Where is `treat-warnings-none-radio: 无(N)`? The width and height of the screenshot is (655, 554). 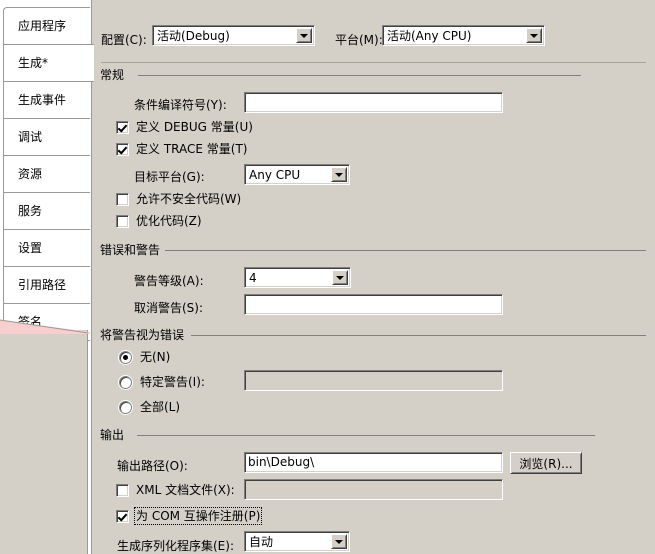 treat-warnings-none-radio: 无(N) is located at coordinates (144, 357).